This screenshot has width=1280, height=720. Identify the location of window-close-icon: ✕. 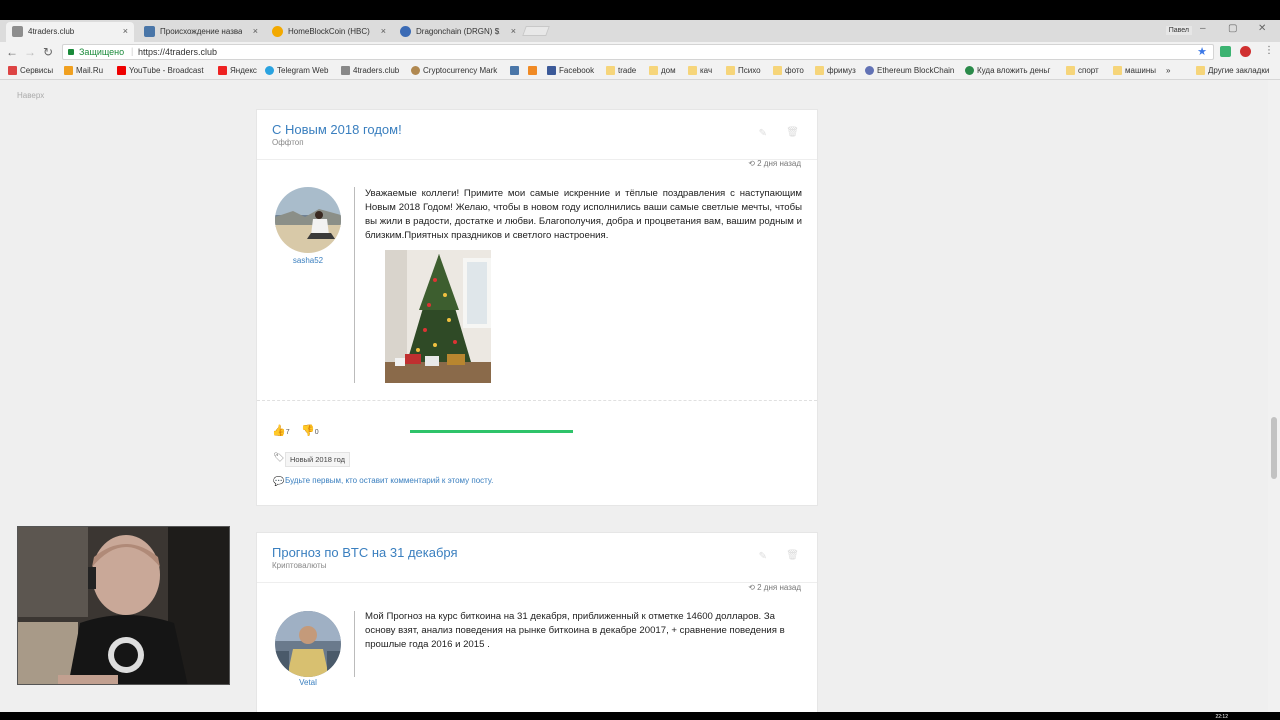
(1262, 28).